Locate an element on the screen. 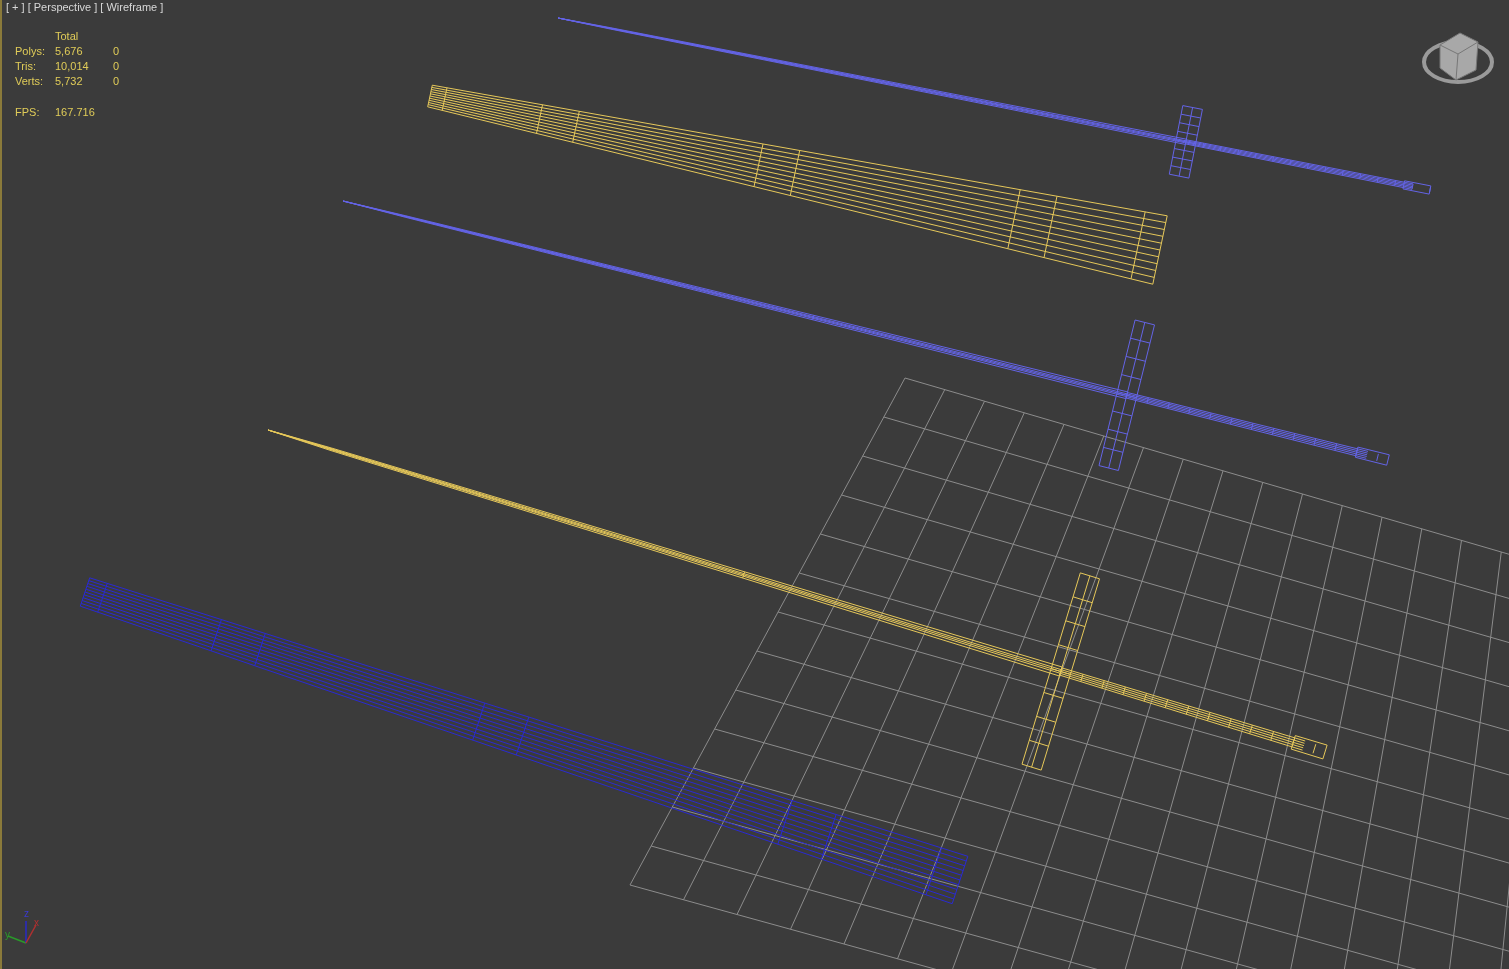  stat-total: 10,014 is located at coordinates (72, 66).